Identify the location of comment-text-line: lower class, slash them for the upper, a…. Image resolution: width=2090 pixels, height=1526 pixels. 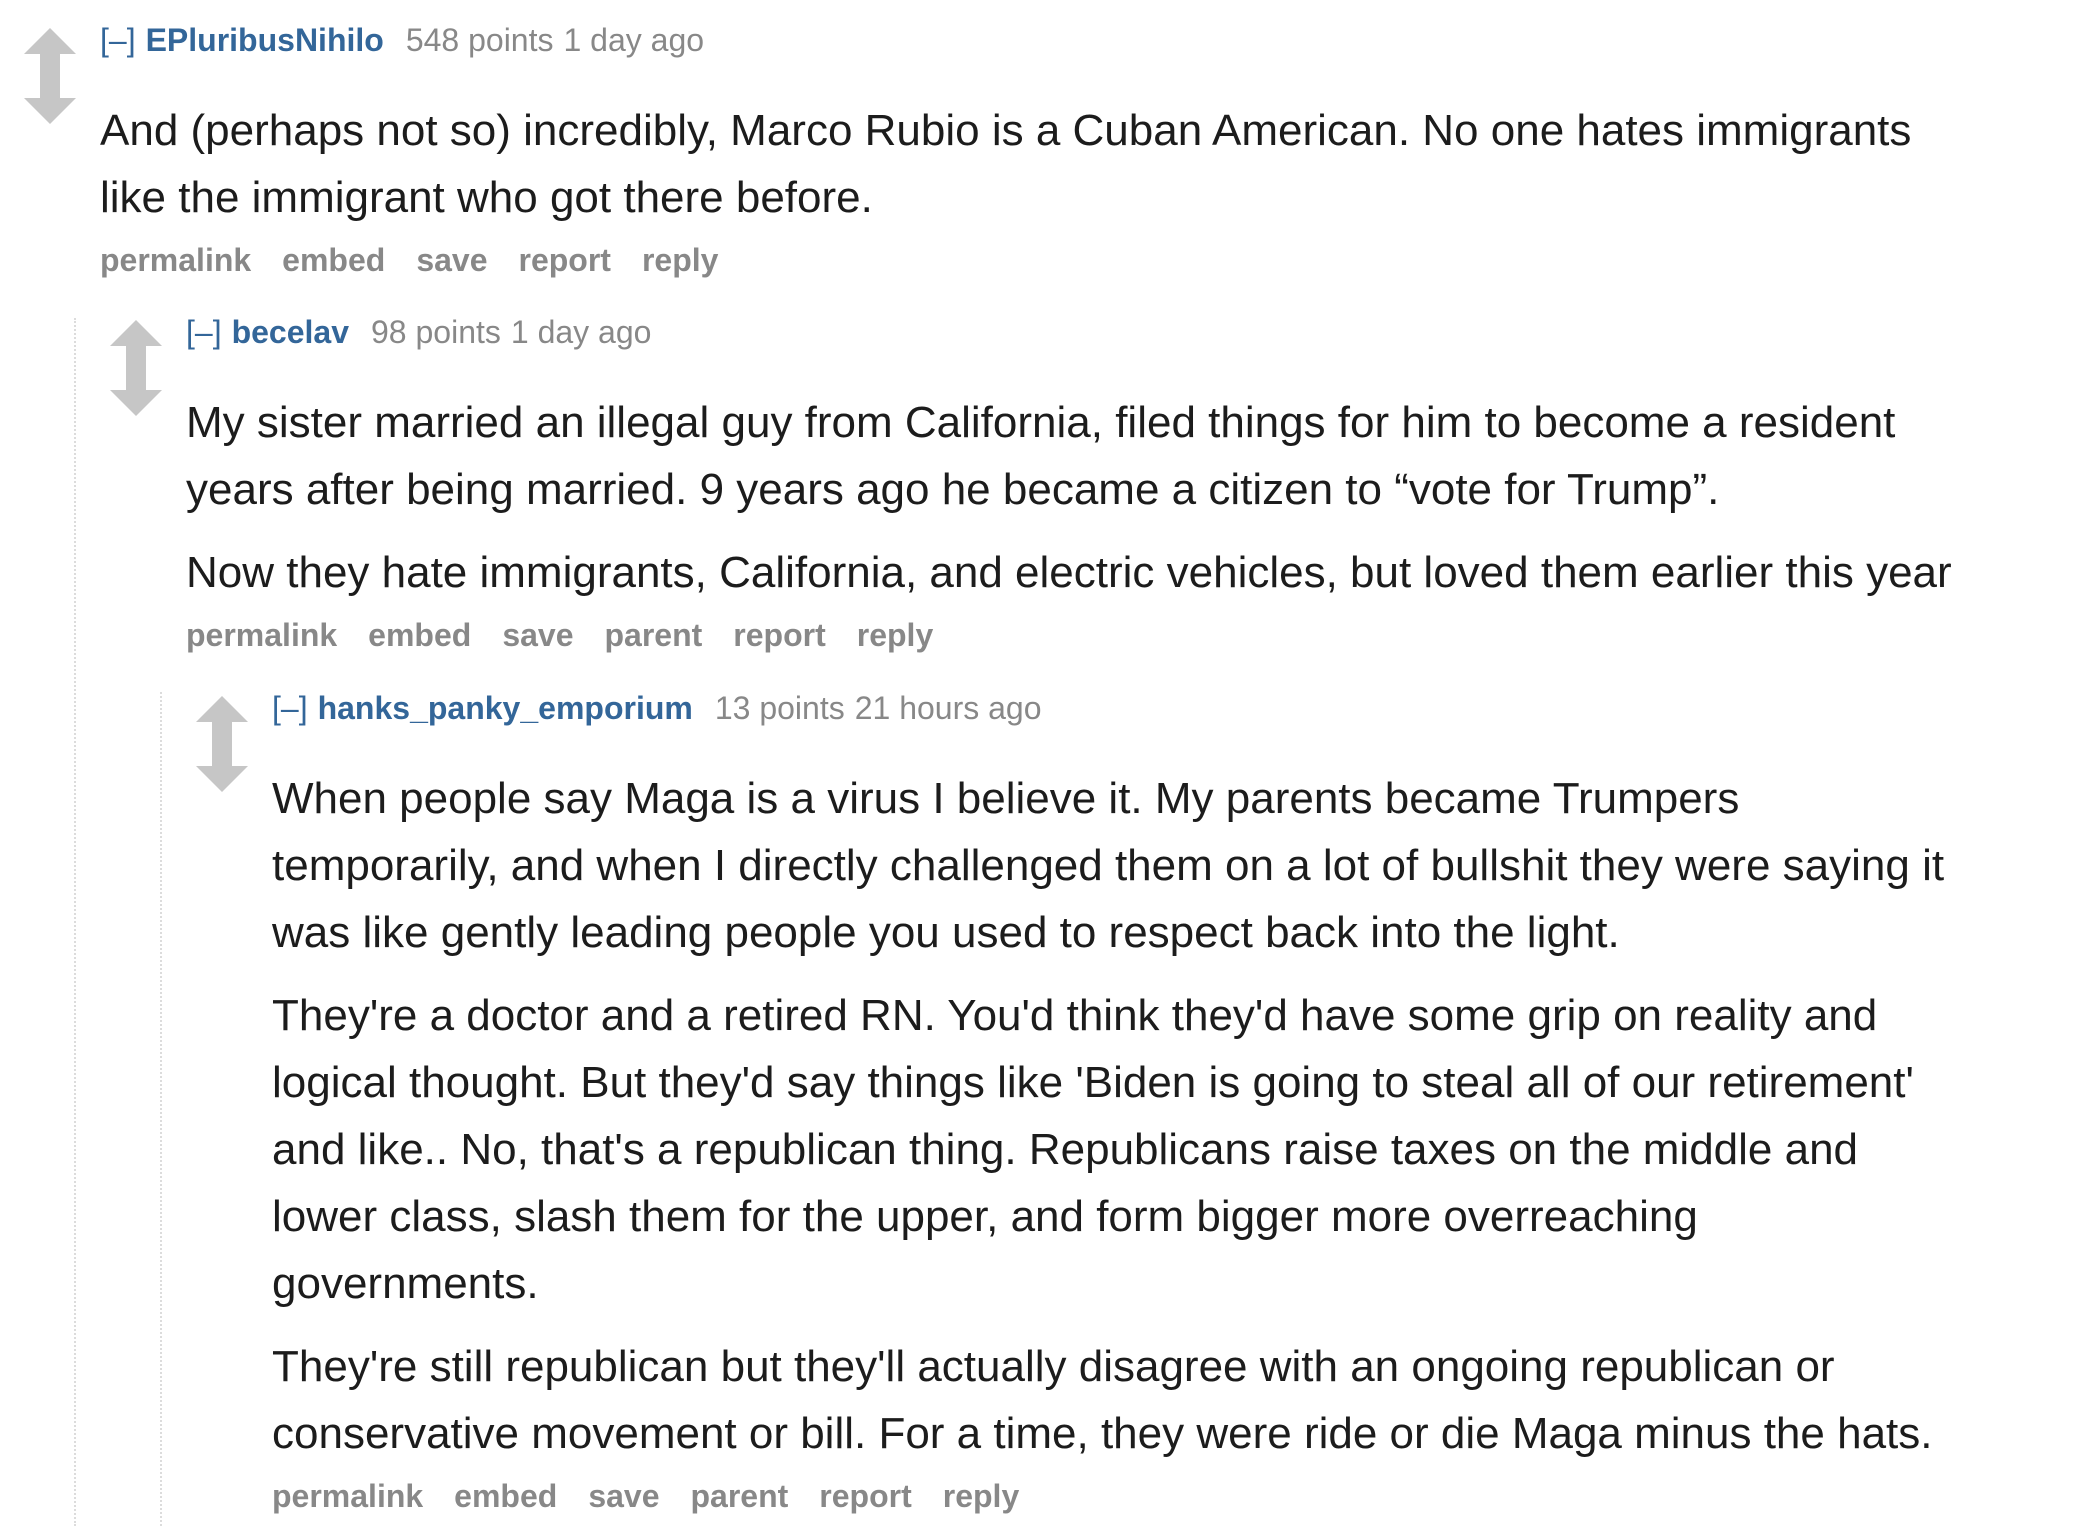
(985, 1216).